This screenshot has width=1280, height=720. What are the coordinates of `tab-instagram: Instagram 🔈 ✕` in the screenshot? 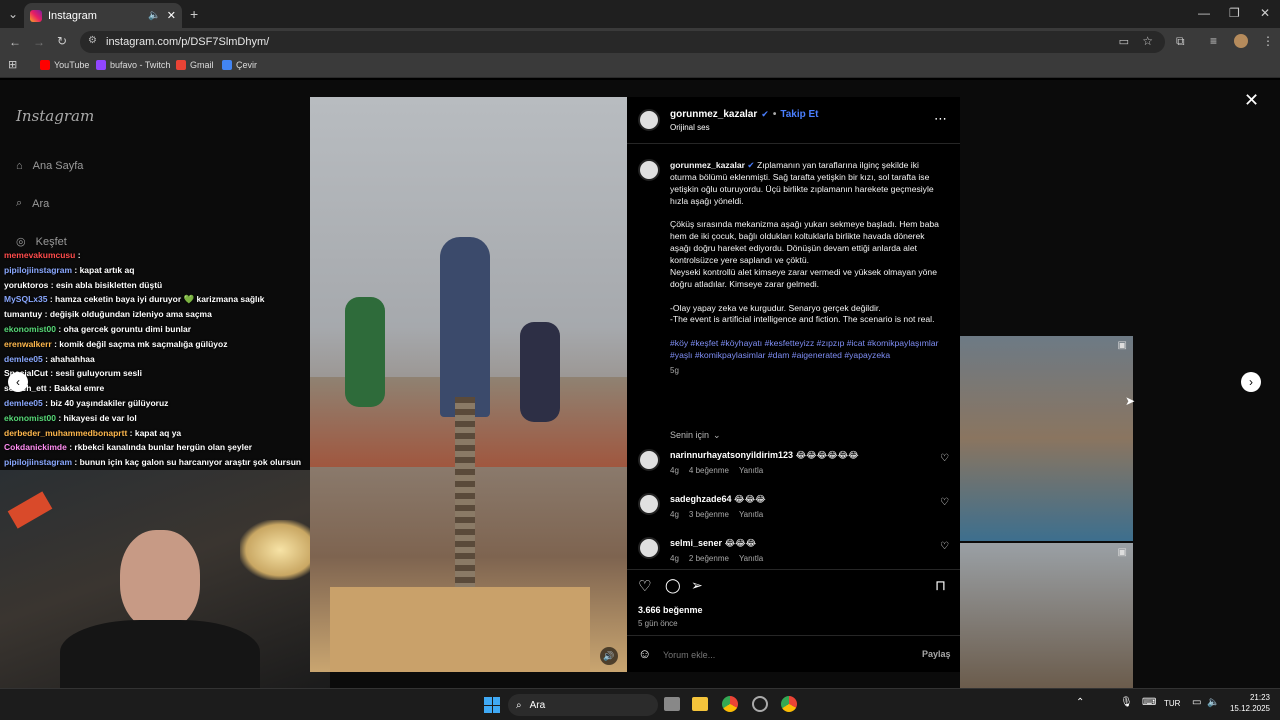 It's located at (103, 15).